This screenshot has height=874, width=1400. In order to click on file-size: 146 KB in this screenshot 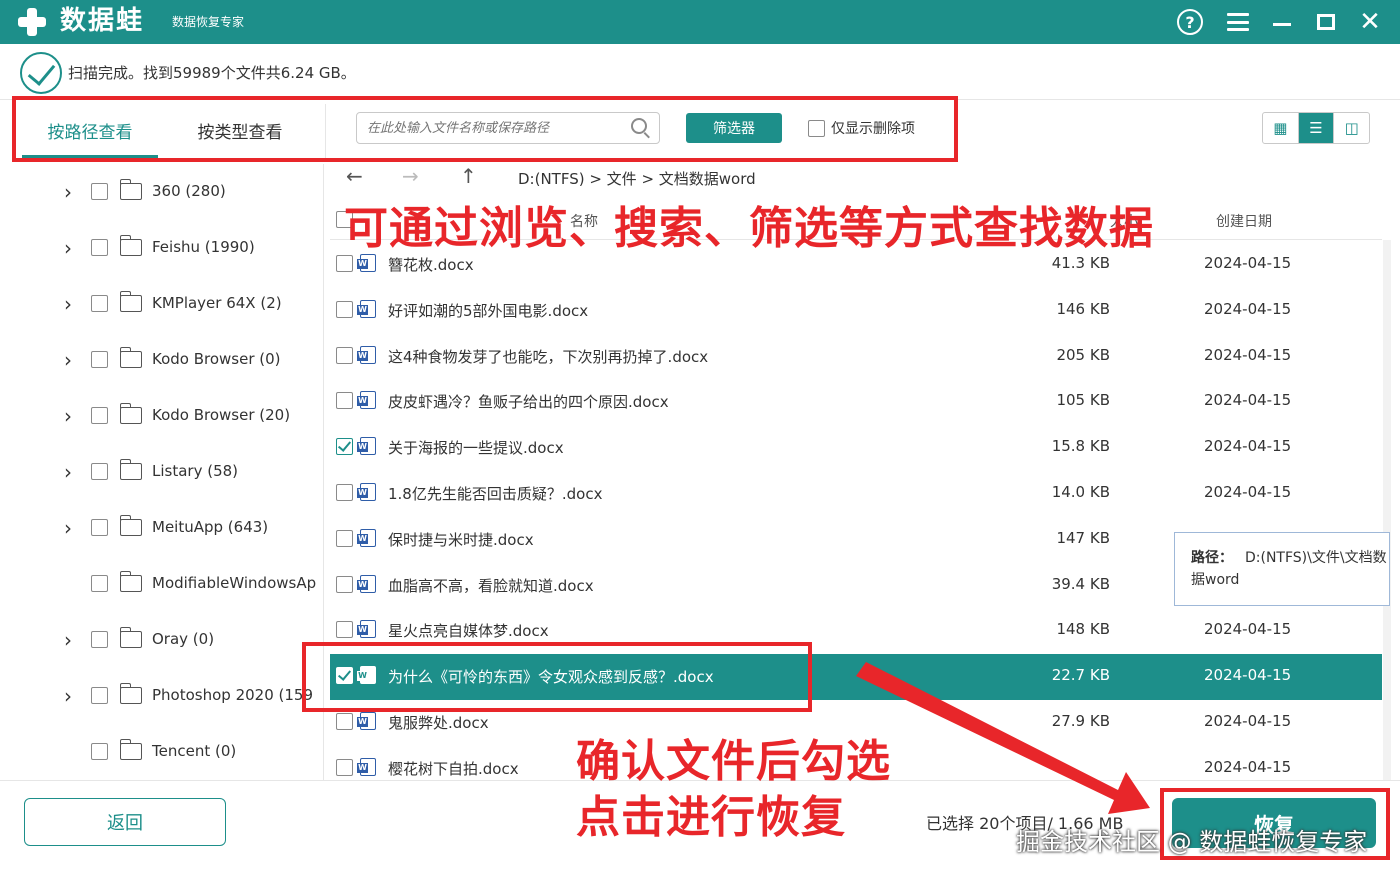, I will do `click(1083, 308)`.